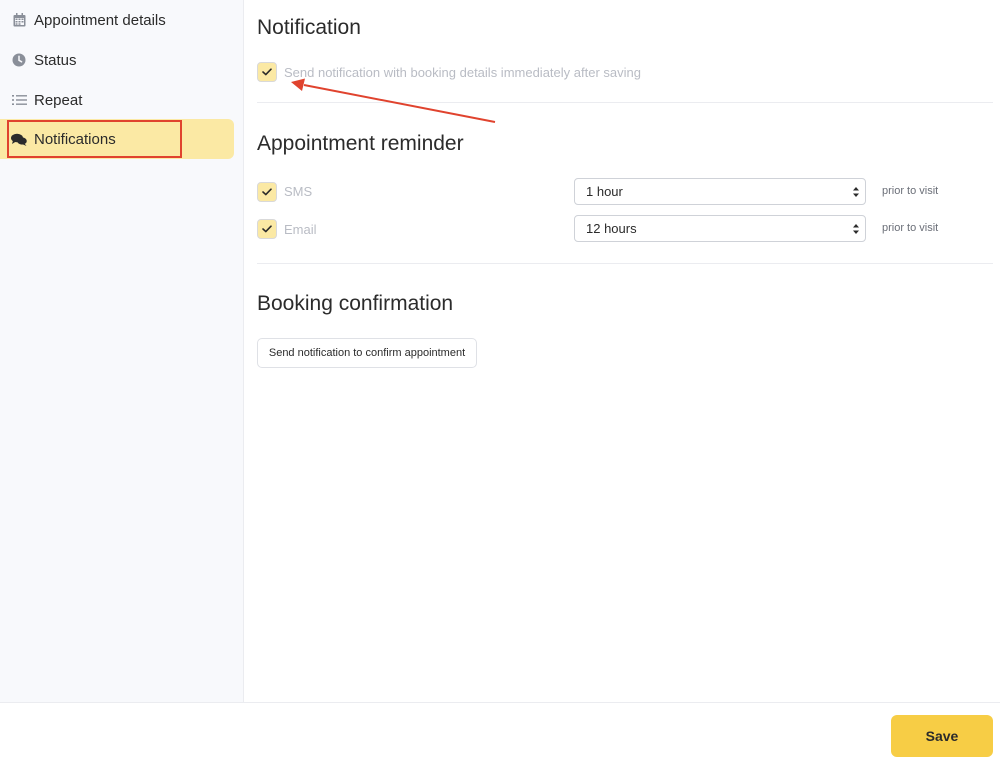 The width and height of the screenshot is (1000, 763). What do you see at coordinates (604, 191) in the screenshot?
I see `sms-reminder-value: 1 hour` at bounding box center [604, 191].